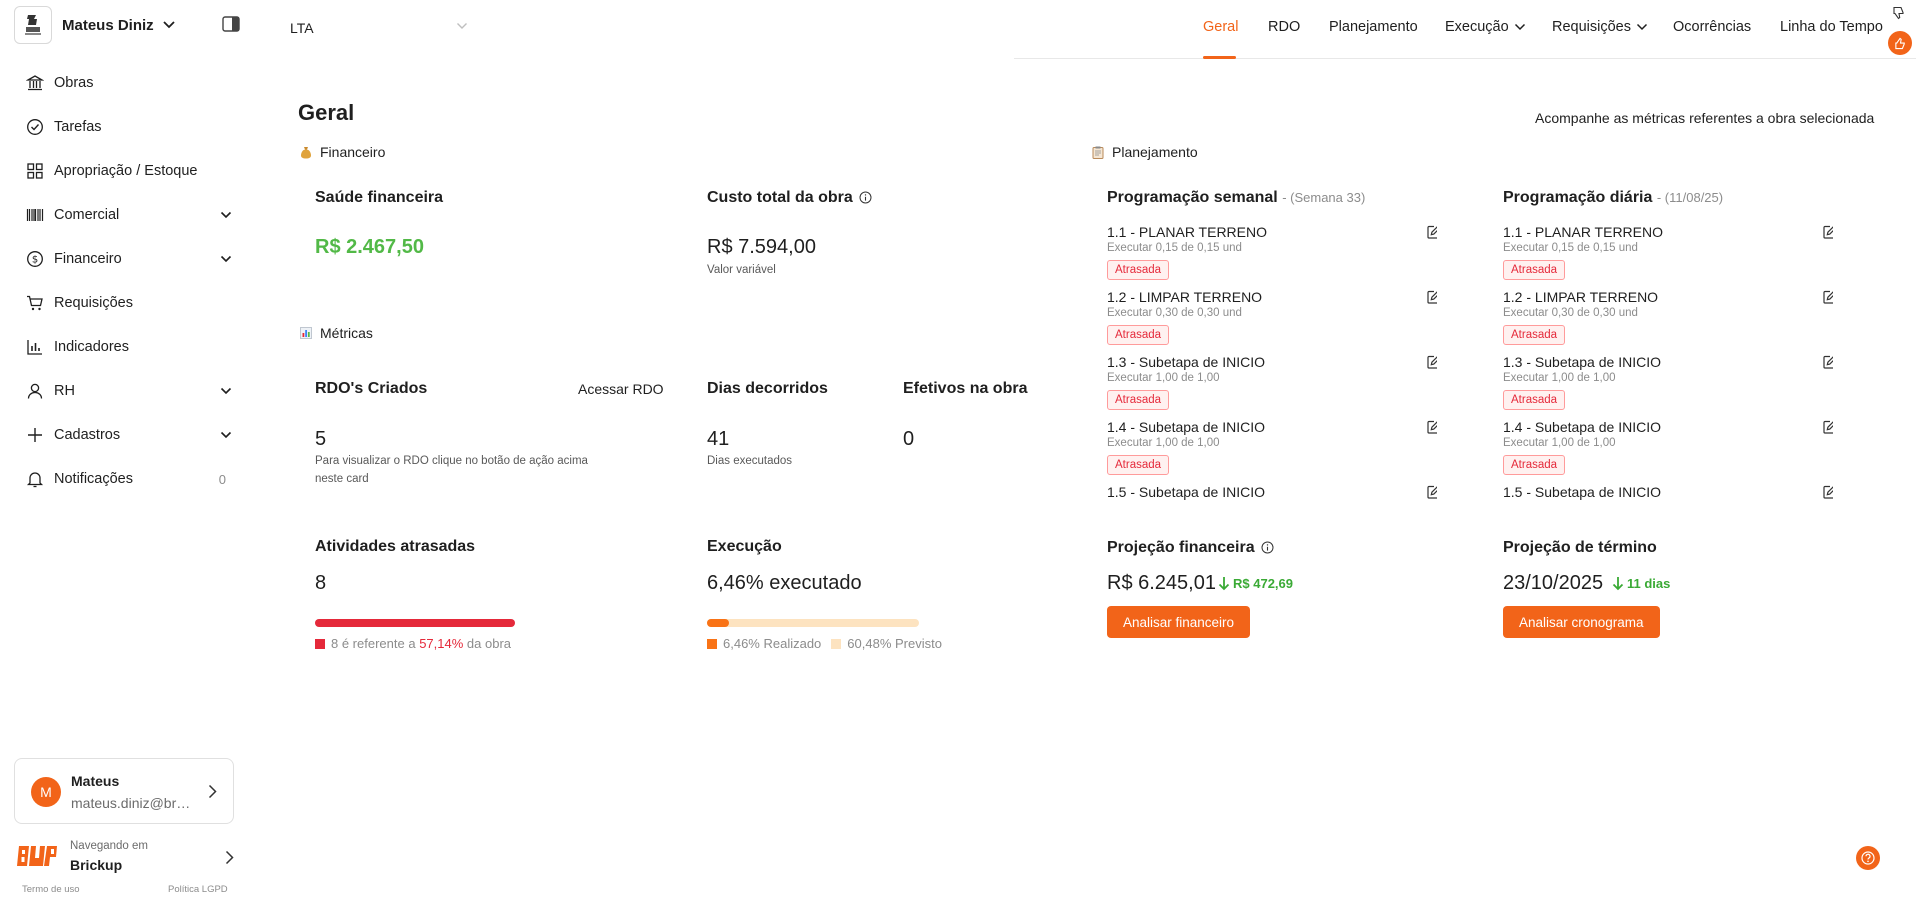  I want to click on sidebar-item-financeiro: $ Financeiro, so click(120, 259).